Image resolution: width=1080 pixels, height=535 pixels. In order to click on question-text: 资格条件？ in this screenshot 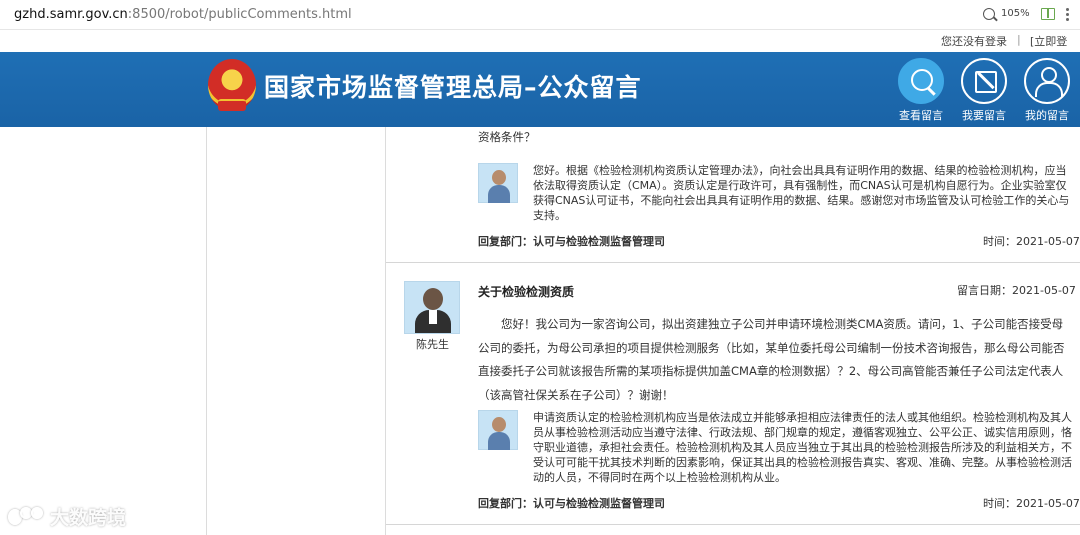, I will do `click(507, 137)`.